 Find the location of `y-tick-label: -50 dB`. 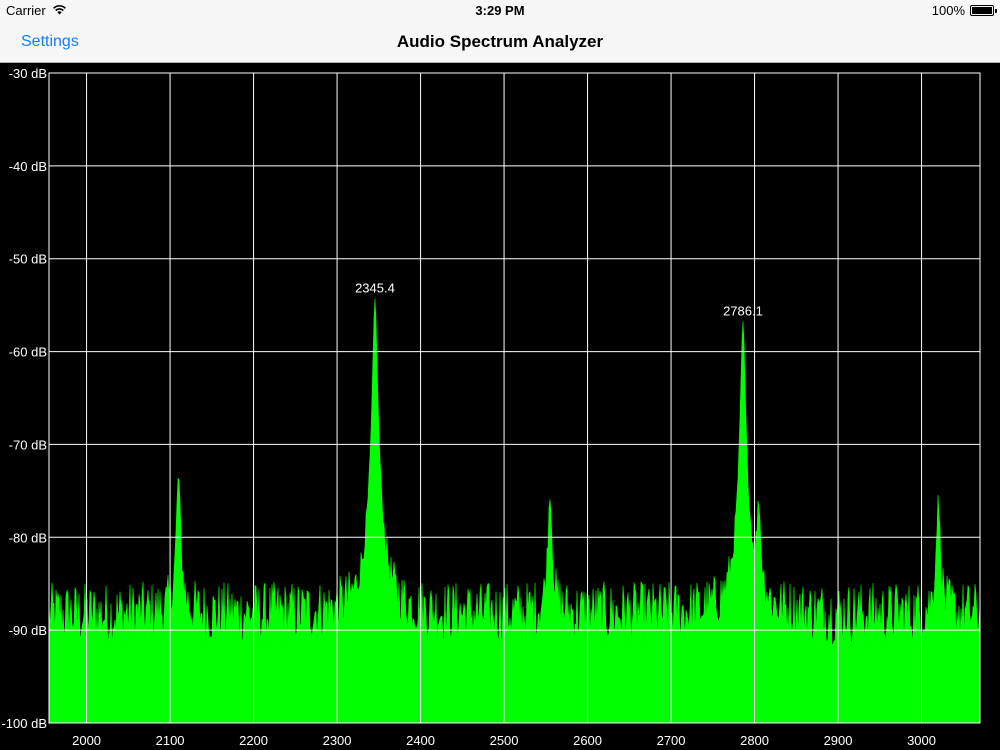

y-tick-label: -50 dB is located at coordinates (28, 259).